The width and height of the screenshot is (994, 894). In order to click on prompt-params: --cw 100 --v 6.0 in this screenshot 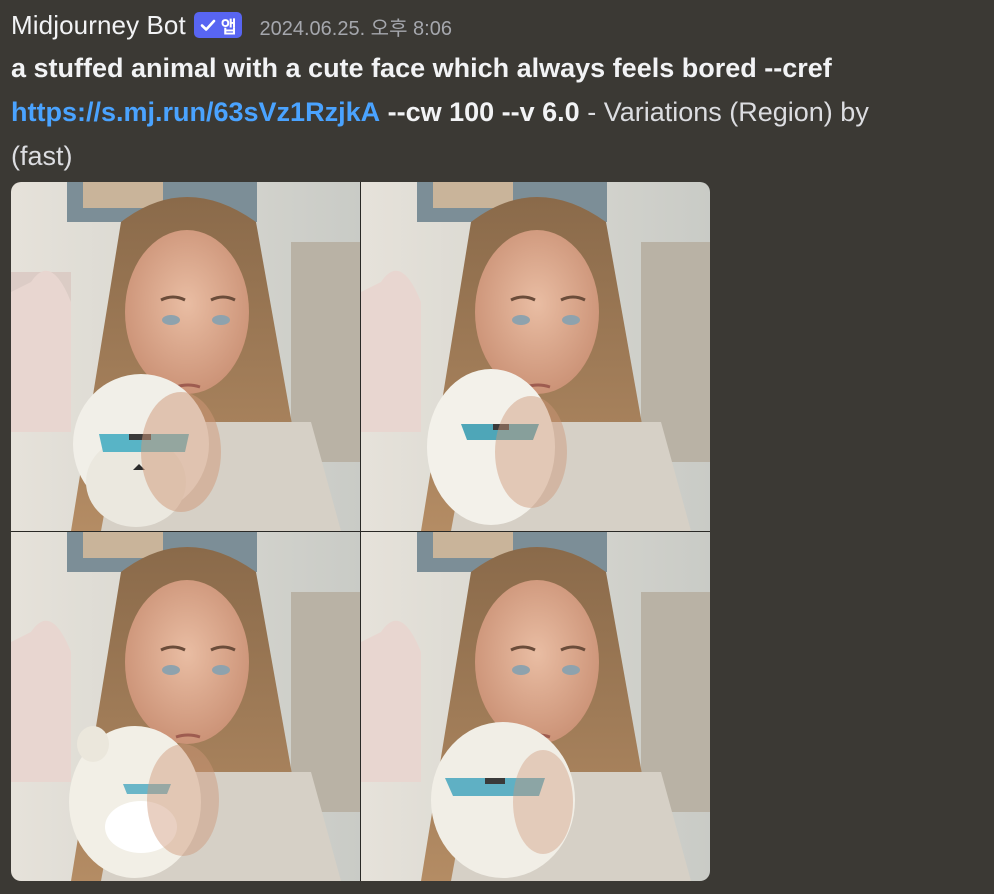, I will do `click(483, 112)`.